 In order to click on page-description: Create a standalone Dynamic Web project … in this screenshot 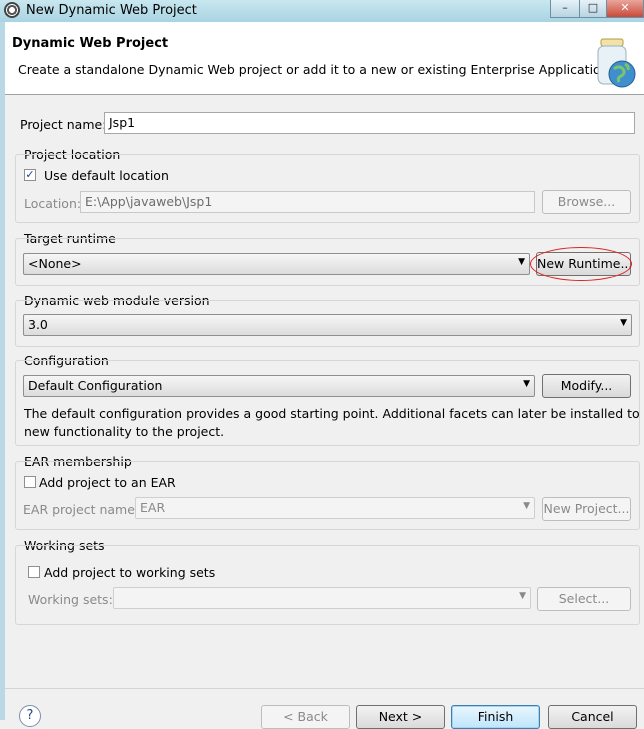, I will do `click(315, 69)`.